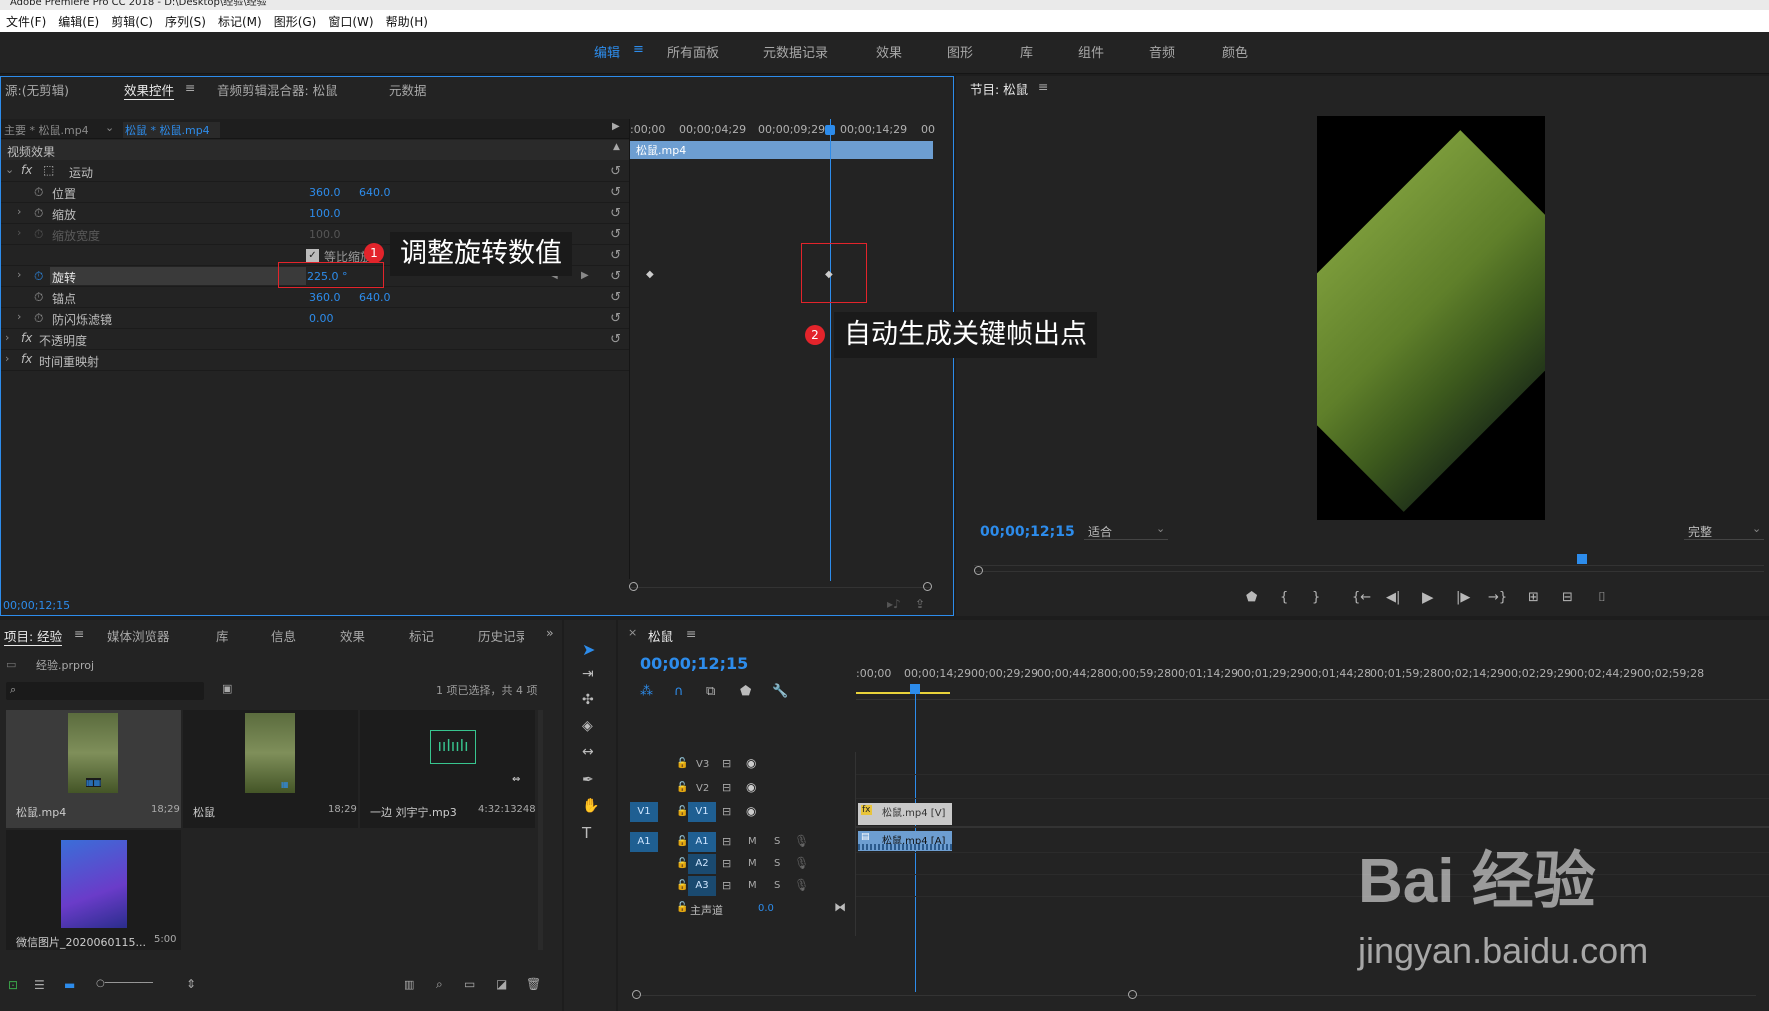 The height and width of the screenshot is (1011, 1769). What do you see at coordinates (644, 812) in the screenshot?
I see `source-patch-v1: V1` at bounding box center [644, 812].